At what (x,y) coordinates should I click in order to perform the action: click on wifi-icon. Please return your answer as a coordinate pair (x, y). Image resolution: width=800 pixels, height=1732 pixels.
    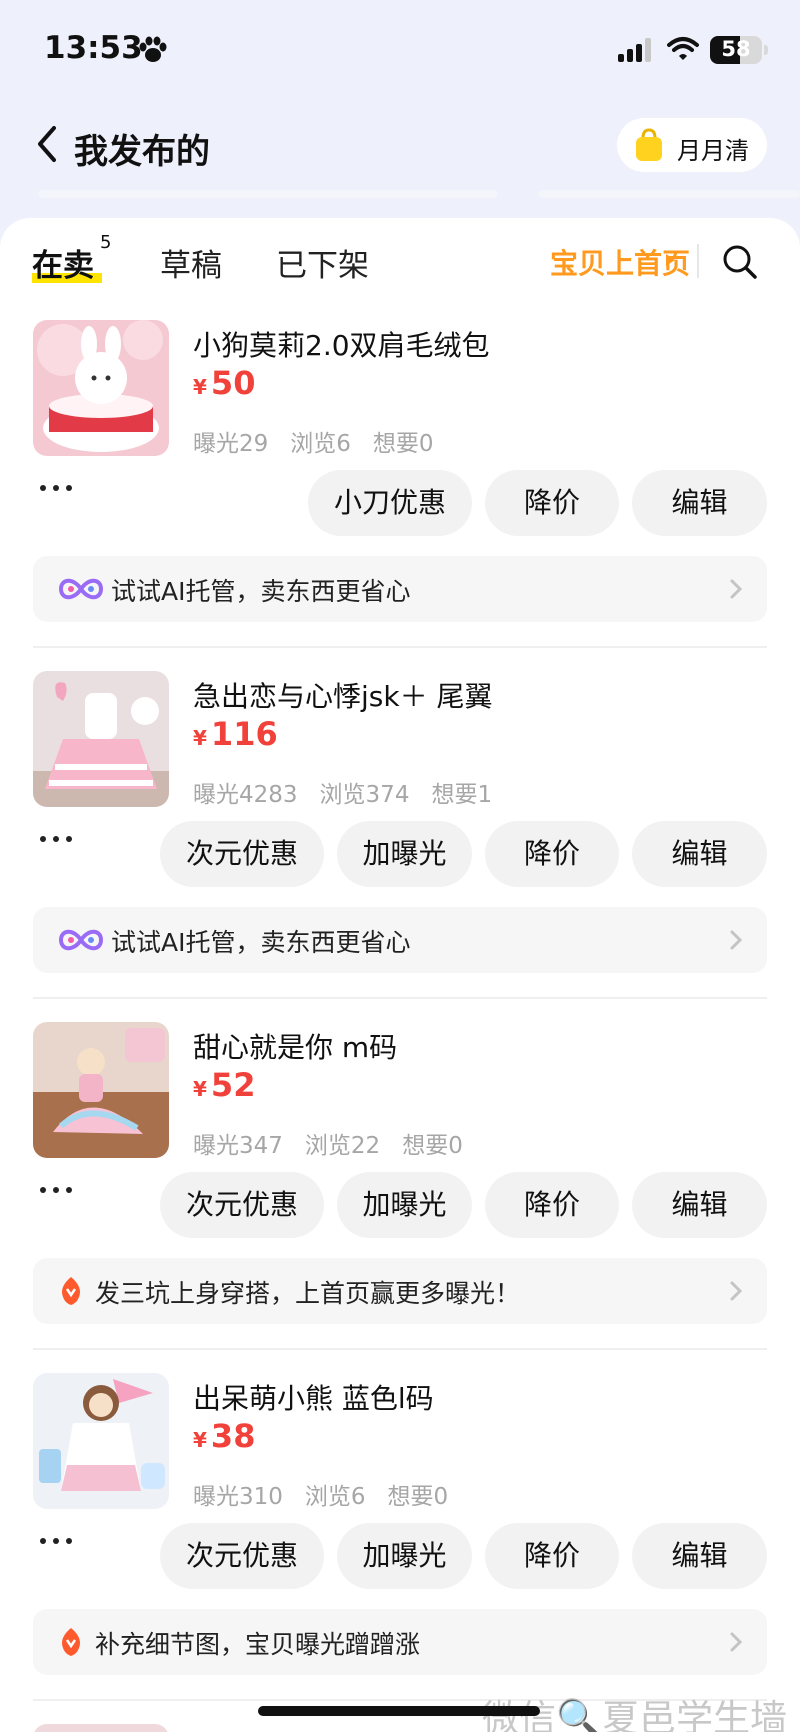
    Looking at the image, I should click on (683, 48).